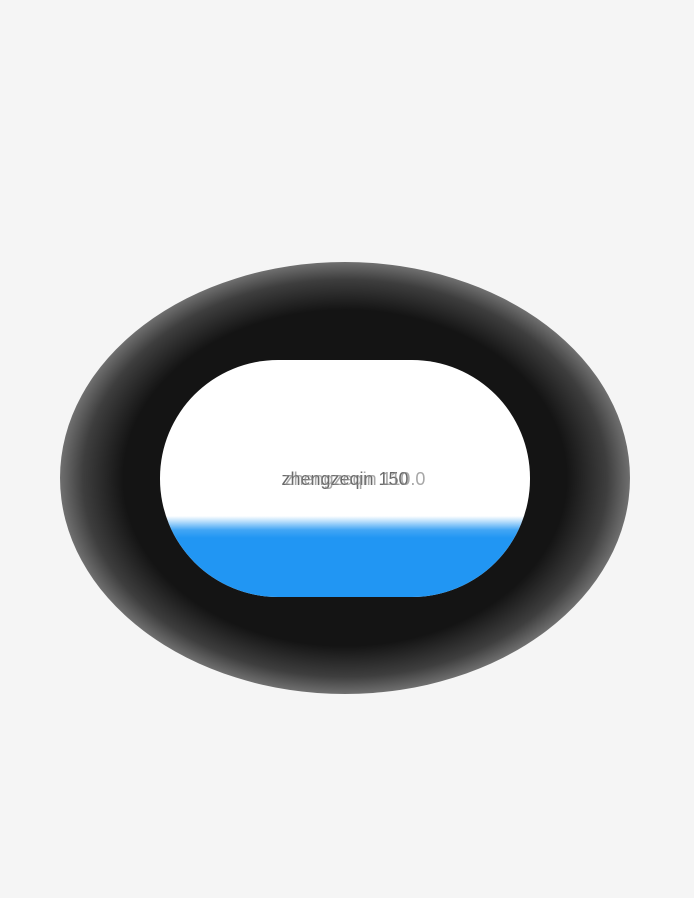 This screenshot has width=694, height=898. What do you see at coordinates (355, 479) in the screenshot?
I see `counter-label-transition: zhengzeqin 110.0` at bounding box center [355, 479].